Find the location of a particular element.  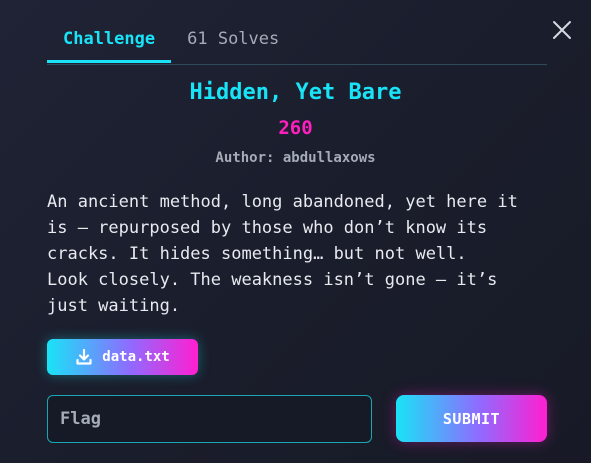

close-icon is located at coordinates (562, 30).